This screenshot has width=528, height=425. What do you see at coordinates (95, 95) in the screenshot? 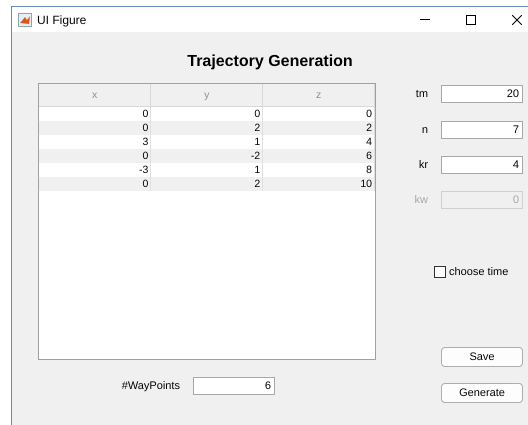
I see `column-header: x` at bounding box center [95, 95].